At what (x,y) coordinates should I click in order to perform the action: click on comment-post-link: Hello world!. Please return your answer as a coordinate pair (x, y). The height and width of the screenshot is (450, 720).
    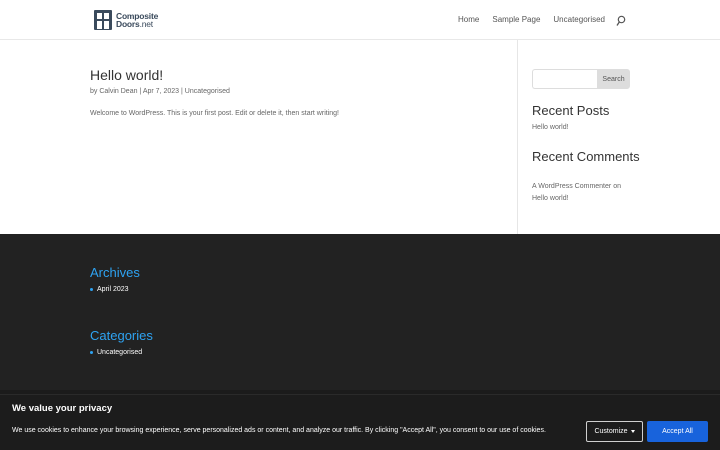
    Looking at the image, I should click on (550, 199).